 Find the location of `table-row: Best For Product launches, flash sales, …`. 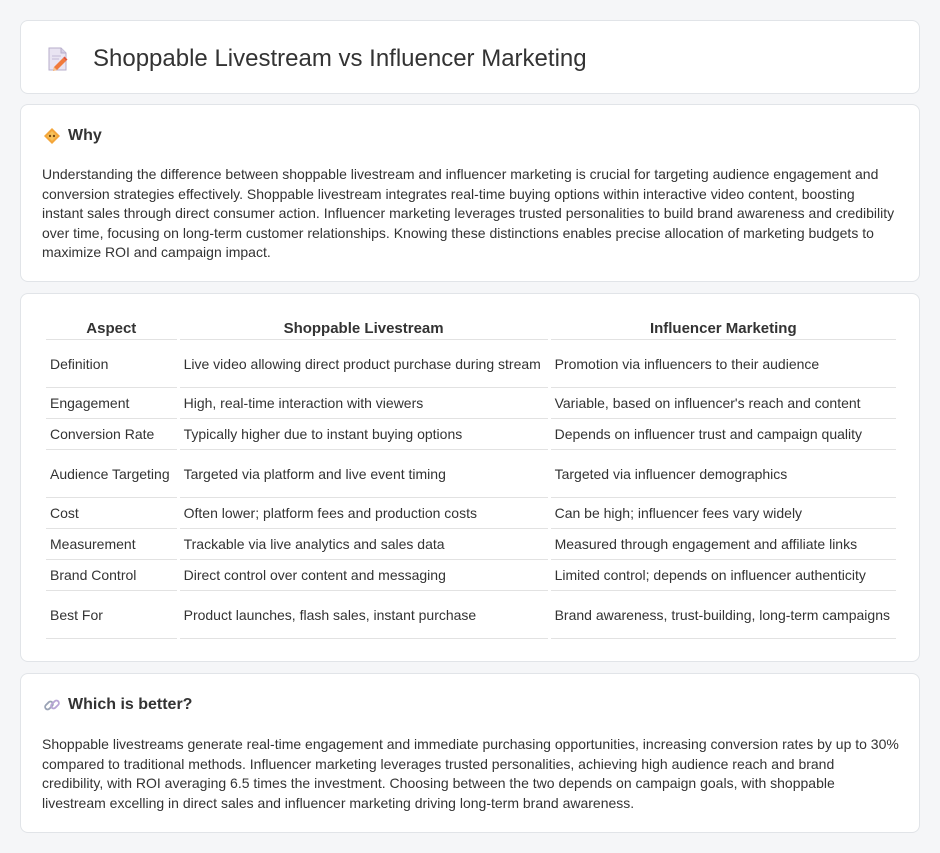

table-row: Best For Product launches, flash sales, … is located at coordinates (471, 615).